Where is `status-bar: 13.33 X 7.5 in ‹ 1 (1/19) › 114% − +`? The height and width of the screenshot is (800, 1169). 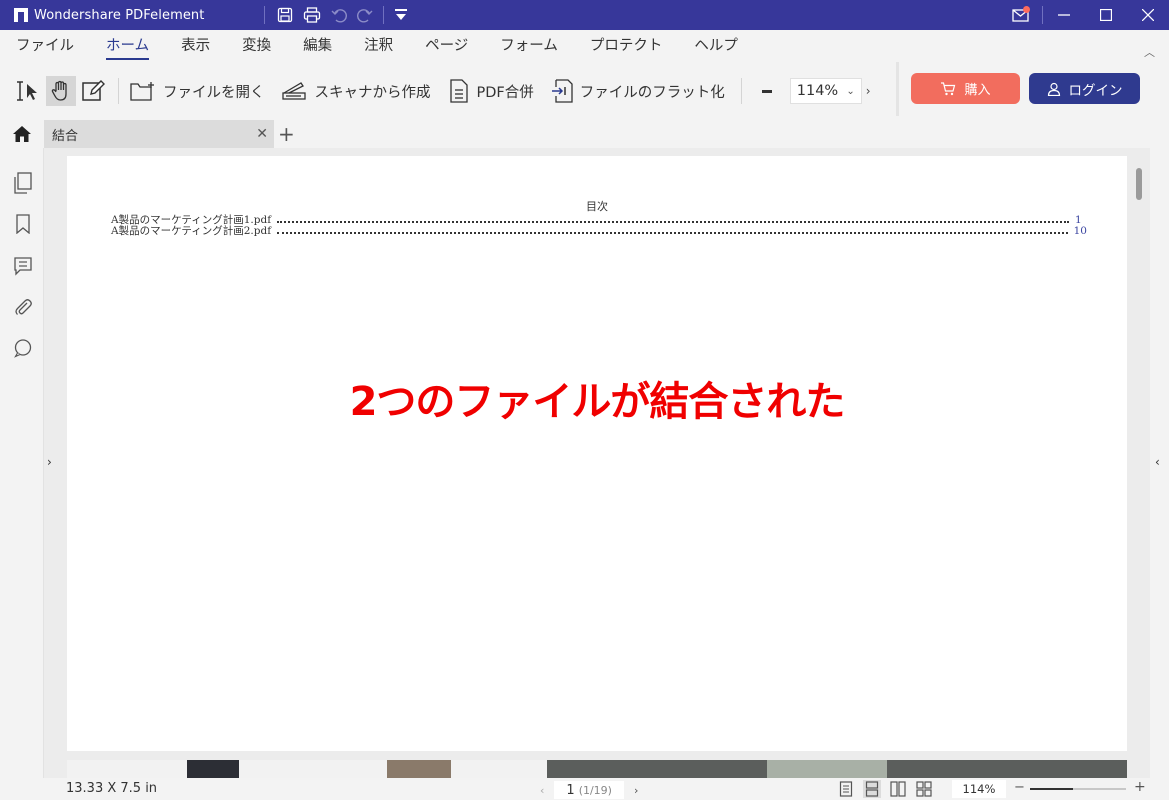 status-bar: 13.33 X 7.5 in ‹ 1 (1/19) › 114% − + is located at coordinates (584, 789).